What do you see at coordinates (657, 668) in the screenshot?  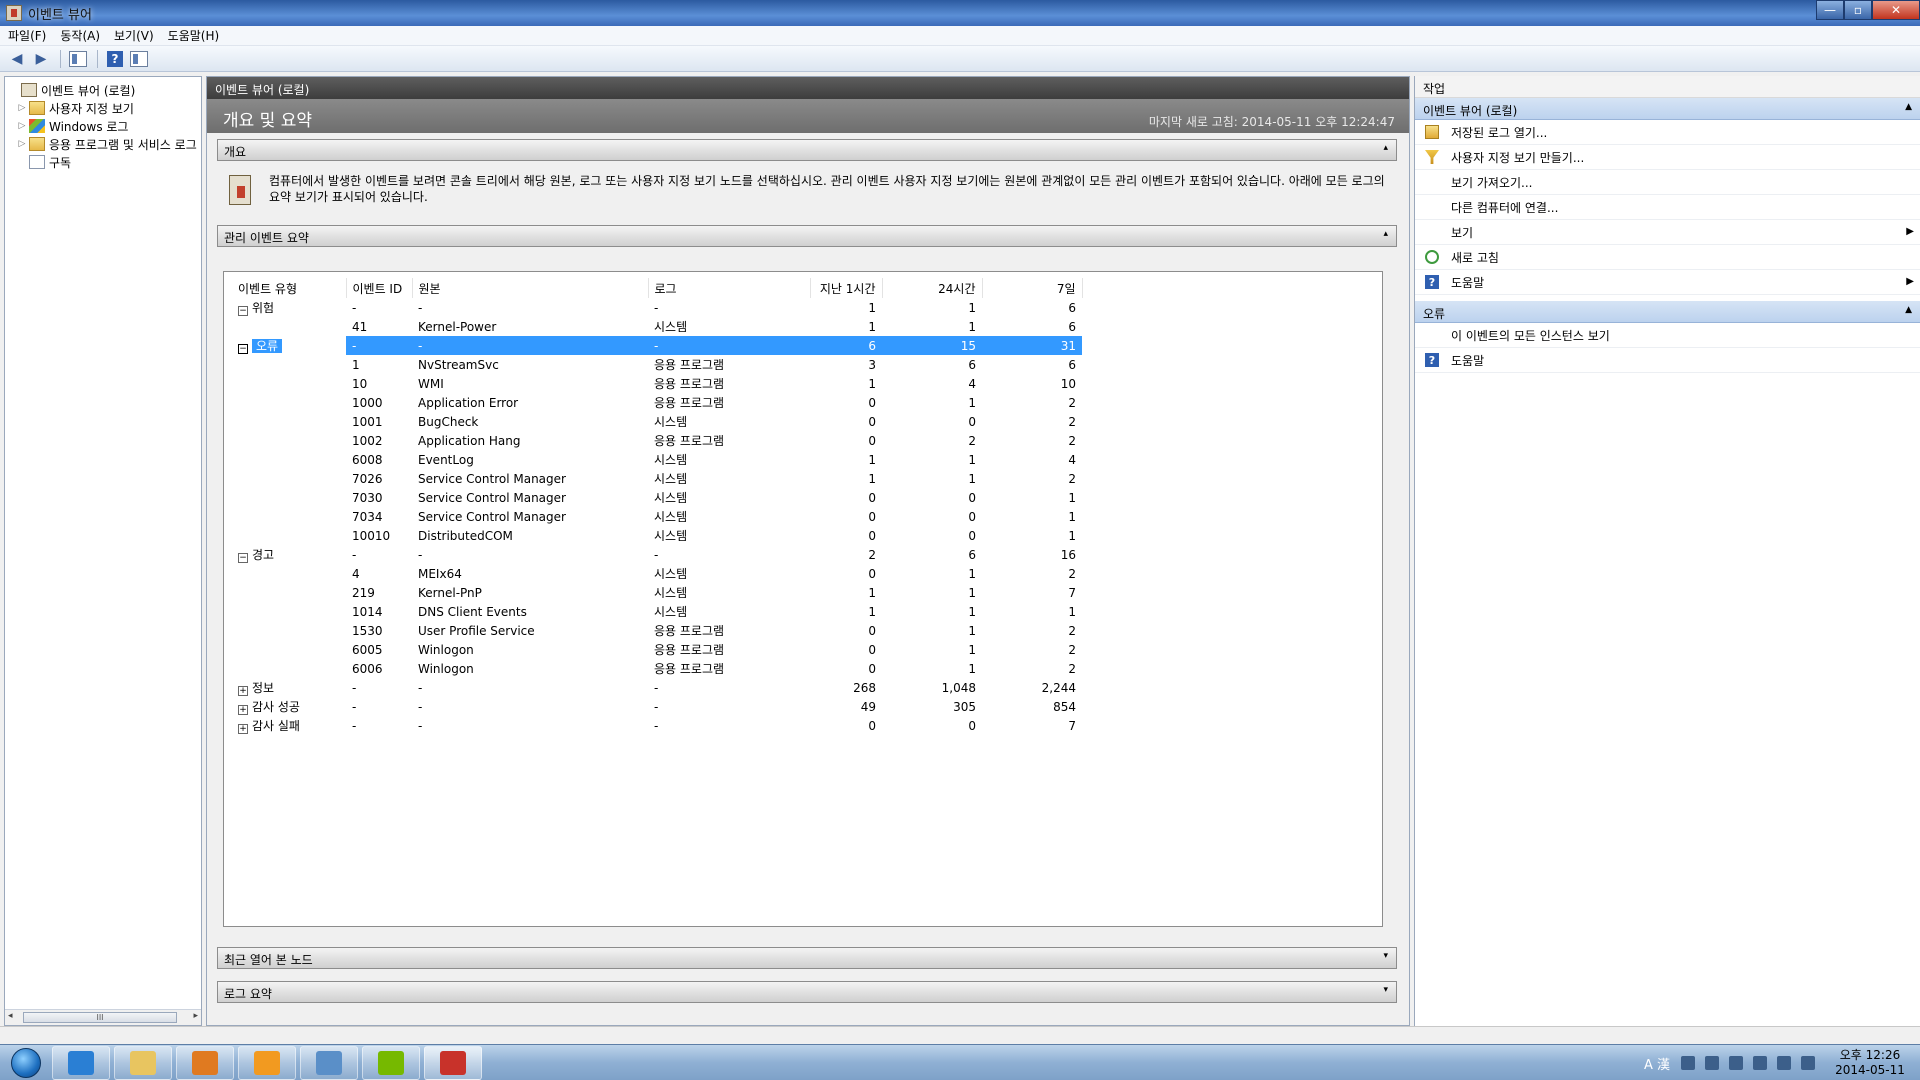 I see `table-row: 6006 Winlogon 응용 프로그램 0 1 2` at bounding box center [657, 668].